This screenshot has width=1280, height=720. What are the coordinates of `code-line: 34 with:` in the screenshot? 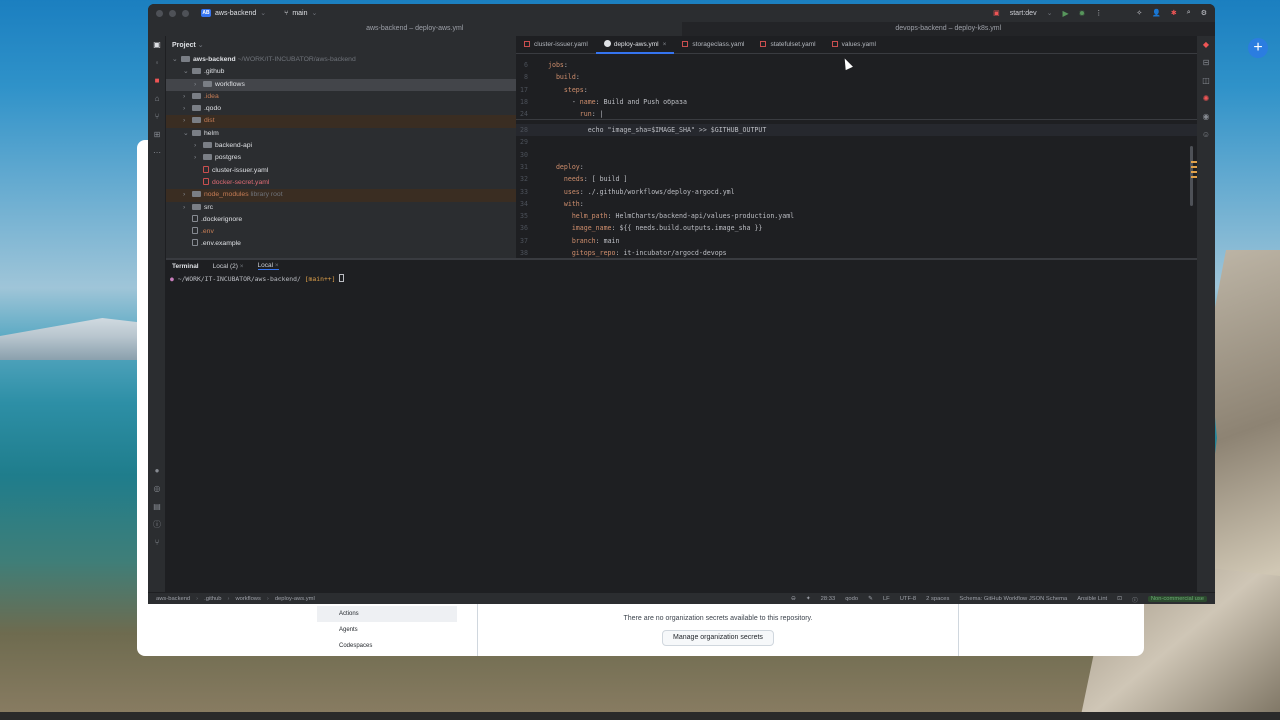 It's located at (856, 204).